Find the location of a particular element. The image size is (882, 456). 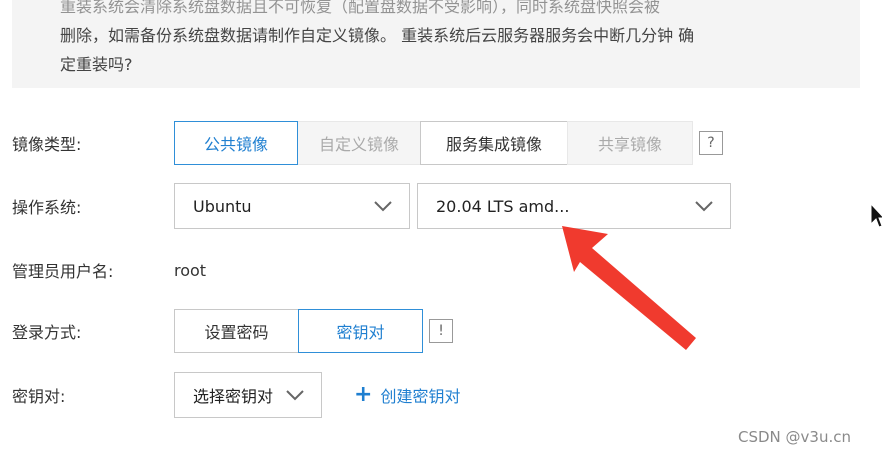

keypair-select: 选择密钥对 is located at coordinates (248, 395).